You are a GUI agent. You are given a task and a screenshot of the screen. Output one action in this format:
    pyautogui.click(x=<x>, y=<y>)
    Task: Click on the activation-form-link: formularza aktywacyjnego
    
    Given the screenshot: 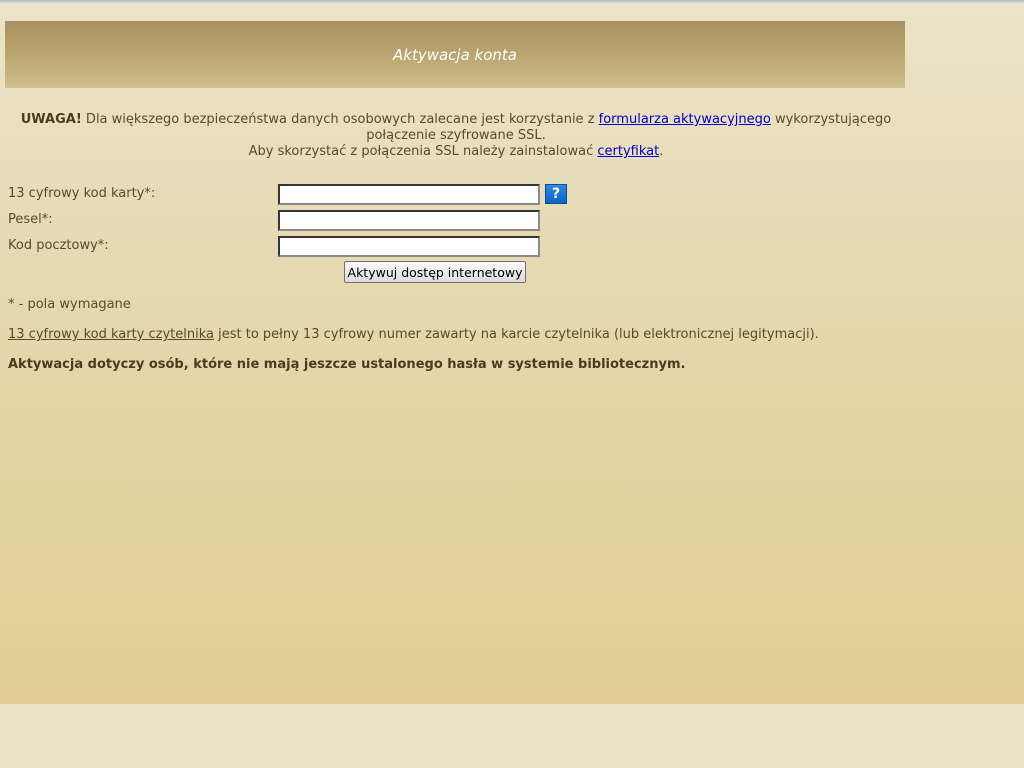 What is the action you would take?
    pyautogui.click(x=685, y=119)
    